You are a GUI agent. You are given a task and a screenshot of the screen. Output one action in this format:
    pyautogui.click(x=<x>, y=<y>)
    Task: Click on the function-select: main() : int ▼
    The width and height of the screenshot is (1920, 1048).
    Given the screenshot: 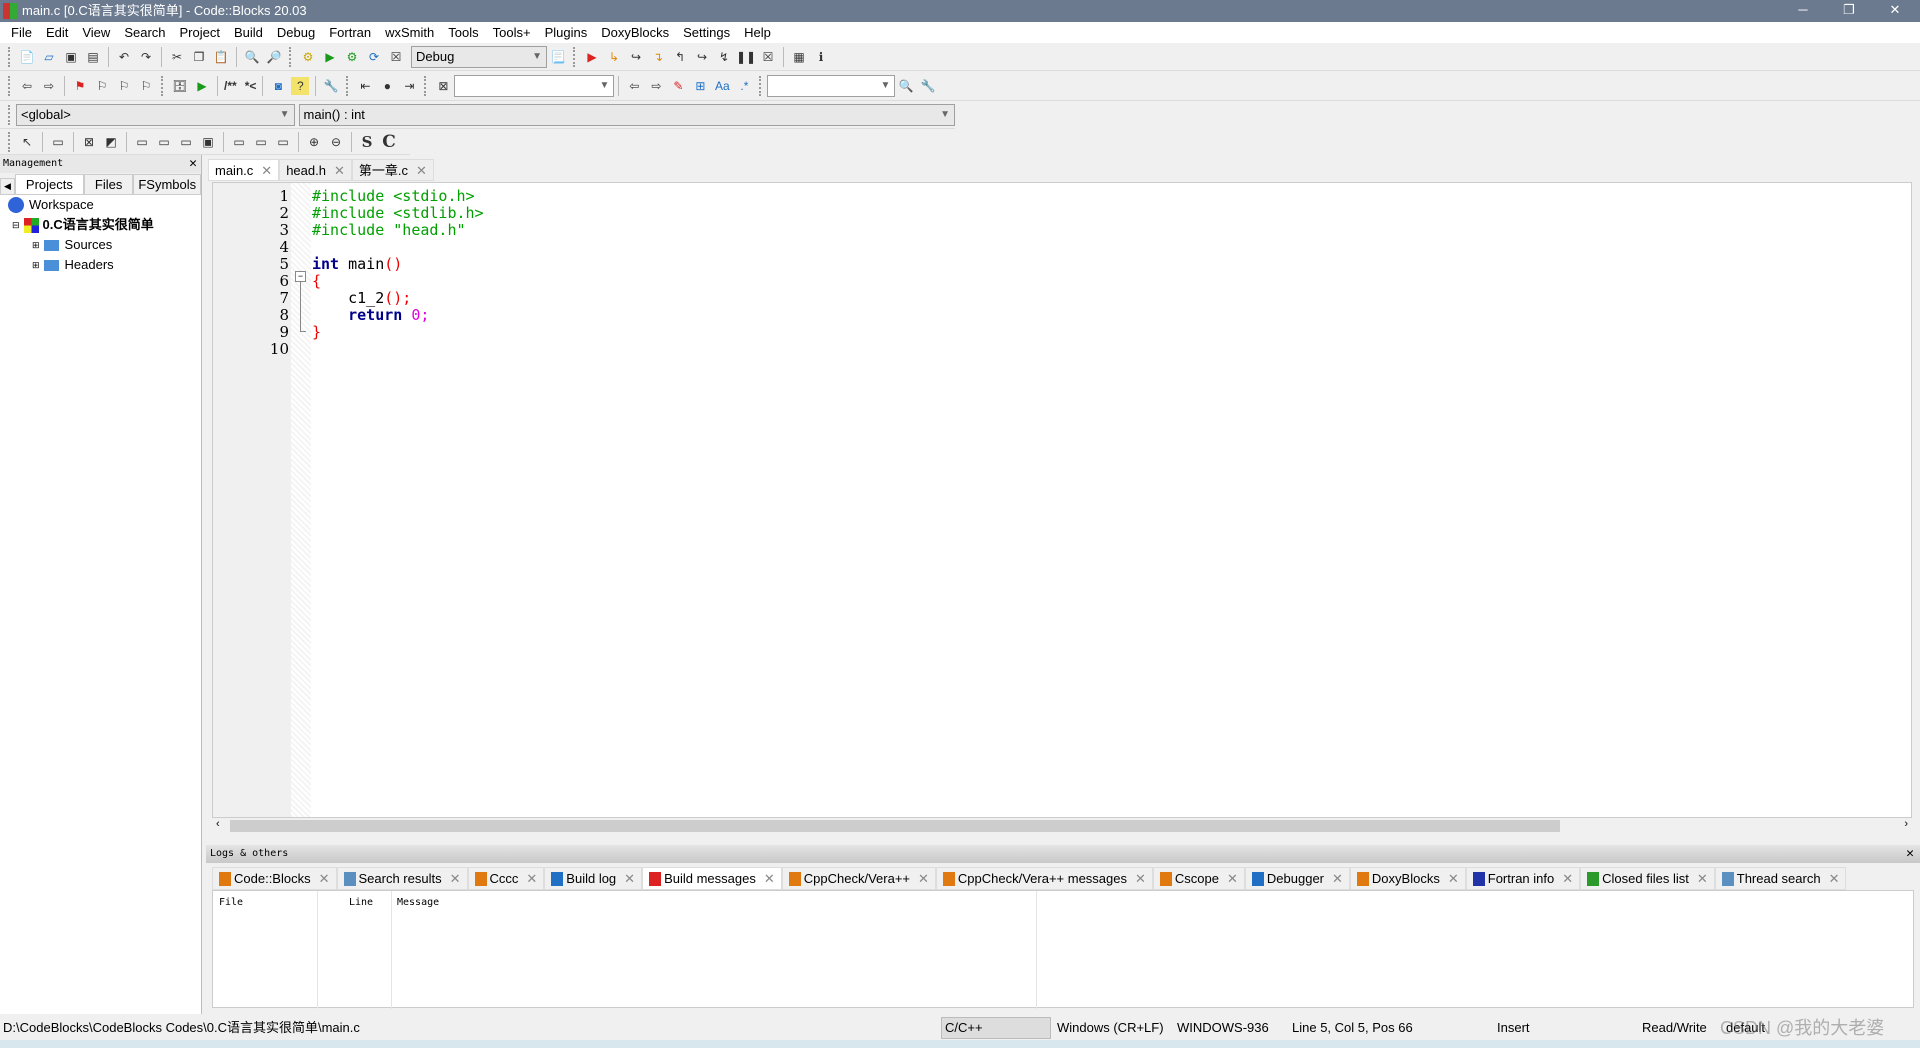 What is the action you would take?
    pyautogui.click(x=626, y=114)
    